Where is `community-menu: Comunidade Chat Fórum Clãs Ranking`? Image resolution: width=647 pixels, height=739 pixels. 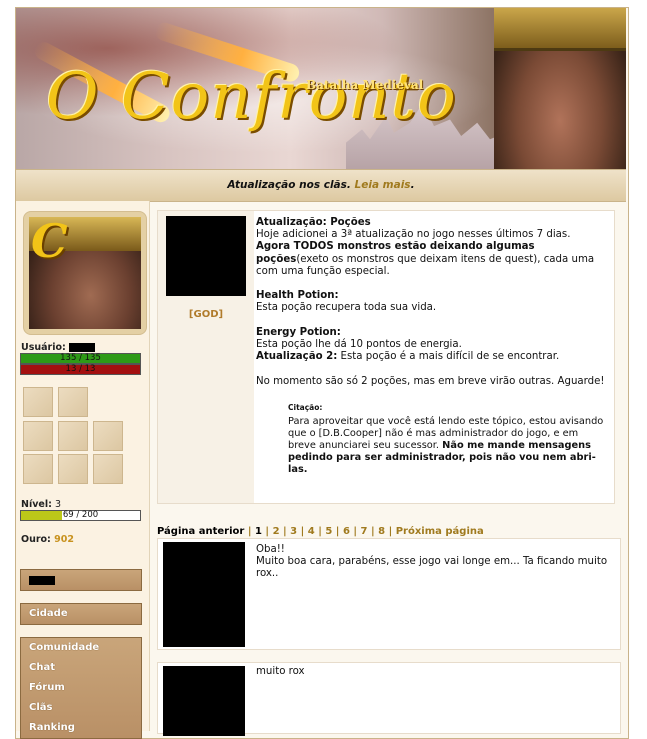
community-menu: Comunidade Chat Fórum Clãs Ranking is located at coordinates (81, 688).